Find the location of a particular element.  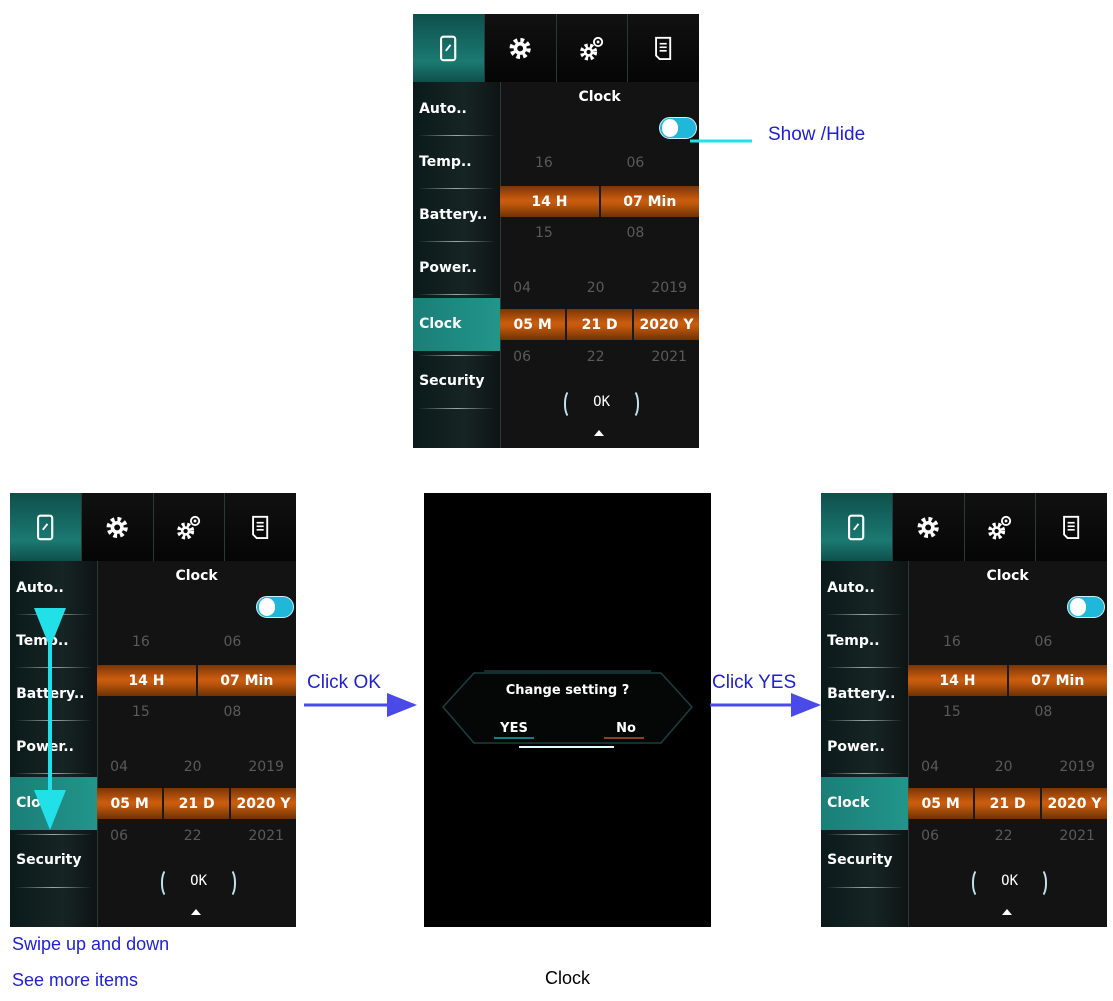

day-below: 22 is located at coordinates (1003, 836).